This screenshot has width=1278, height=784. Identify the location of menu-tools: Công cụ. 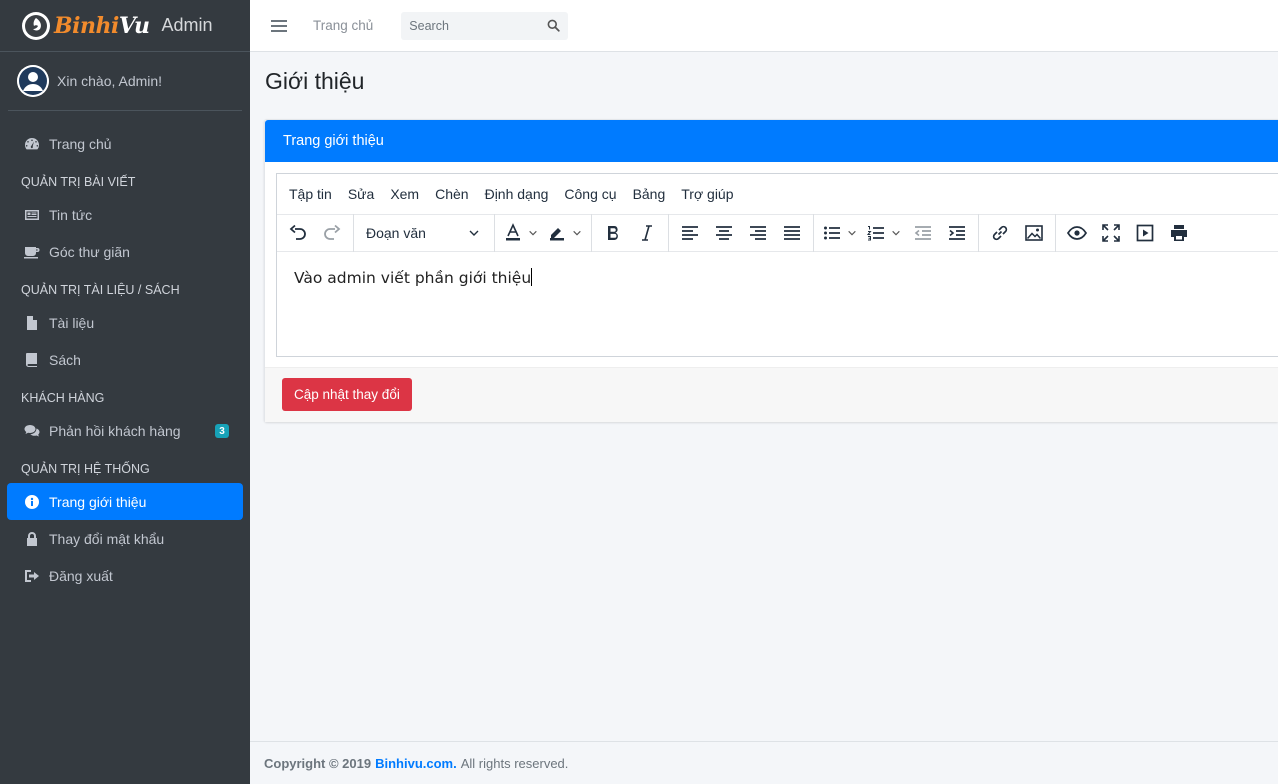
(590, 194).